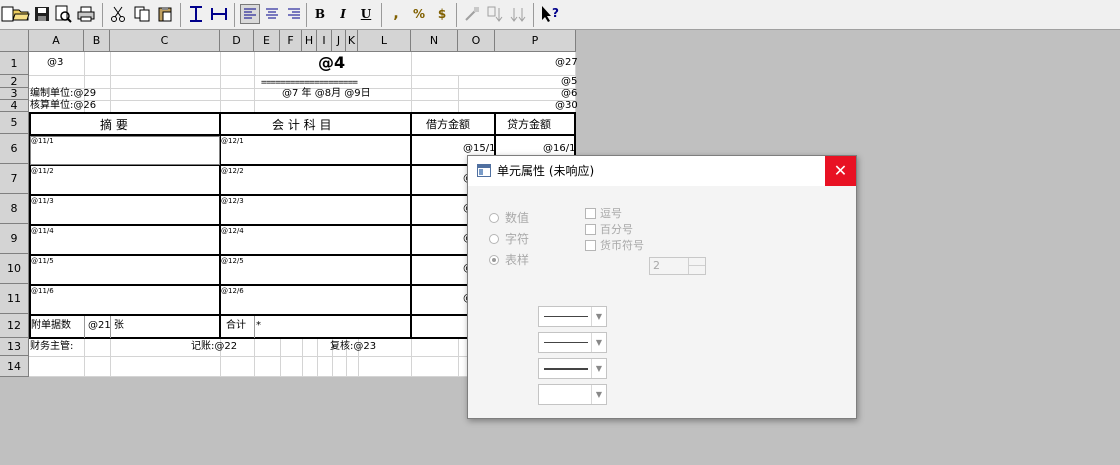 This screenshot has height=465, width=1120. I want to click on header-account: 会 计 科 目, so click(301, 125).